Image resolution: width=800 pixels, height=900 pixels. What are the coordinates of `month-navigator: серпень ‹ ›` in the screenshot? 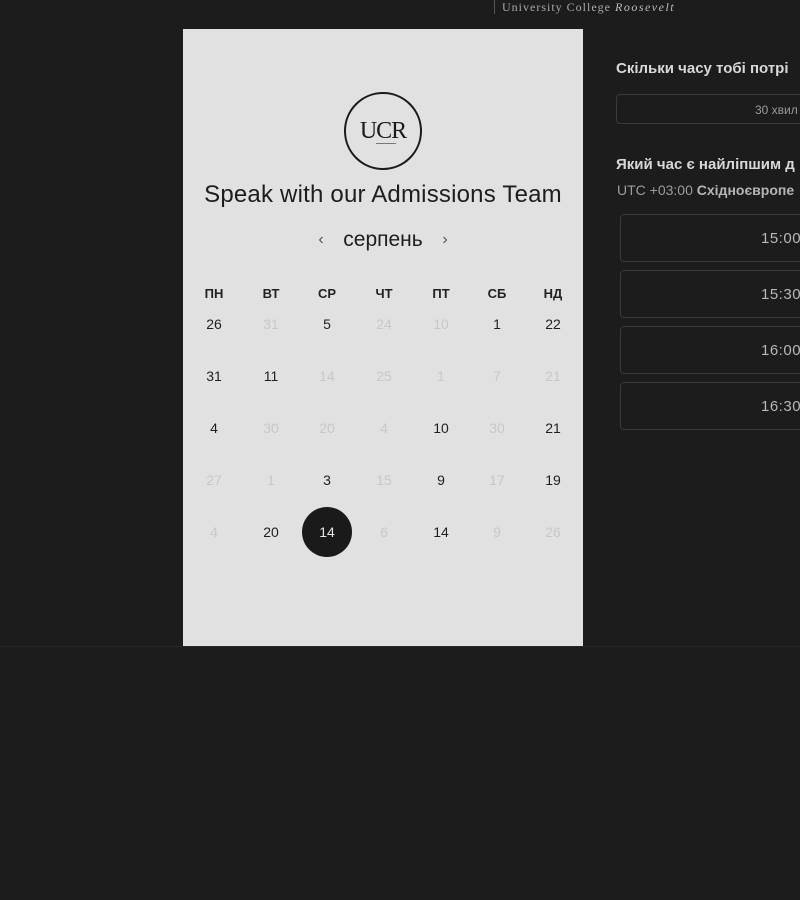 It's located at (383, 241).